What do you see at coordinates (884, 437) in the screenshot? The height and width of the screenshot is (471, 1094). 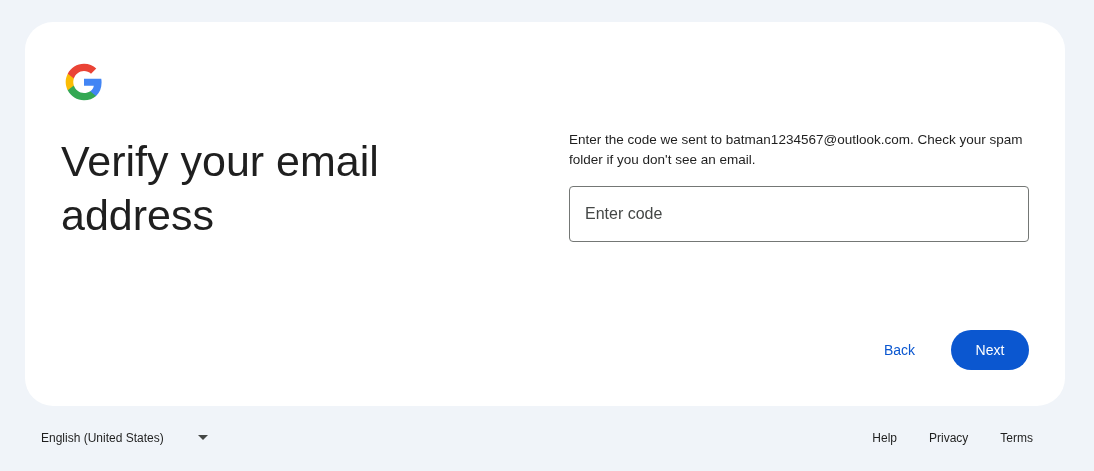 I see `footer-link: Help` at bounding box center [884, 437].